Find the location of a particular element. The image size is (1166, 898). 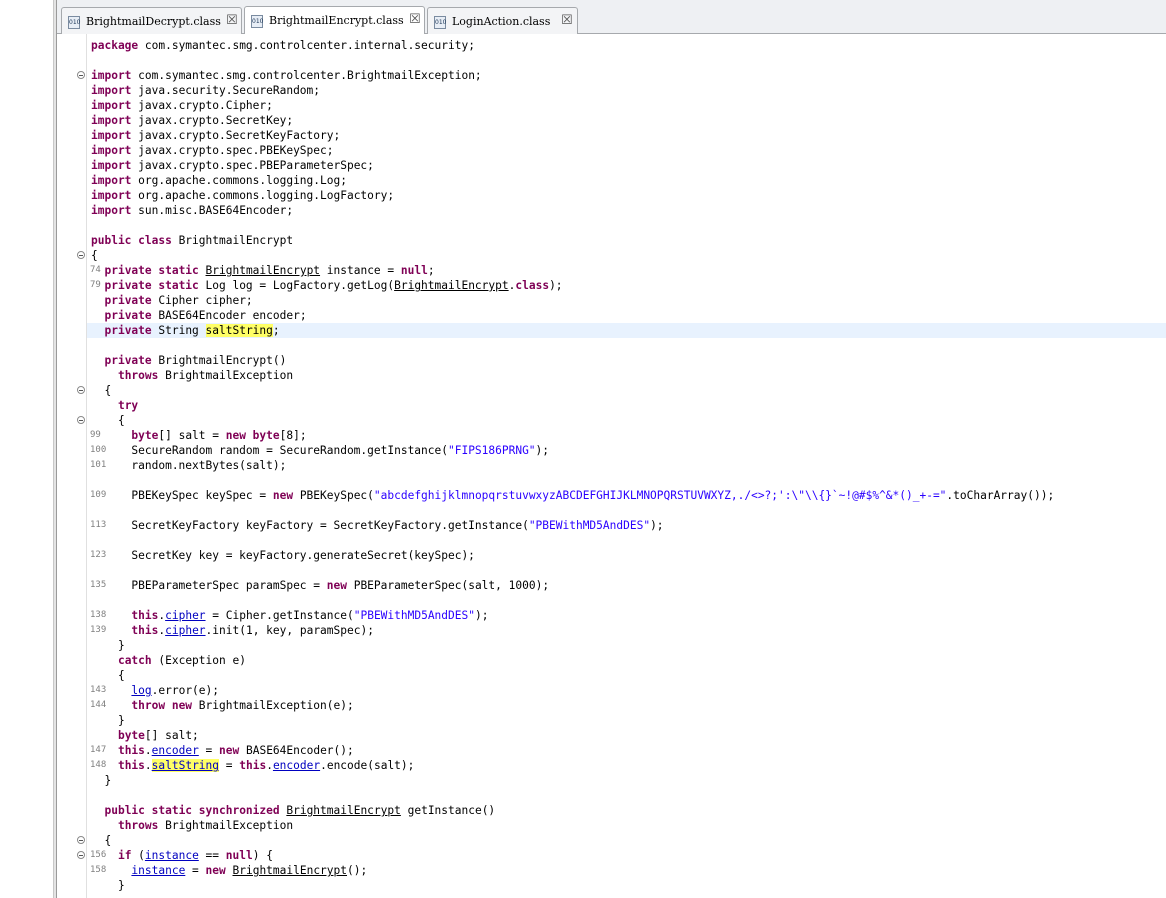

code-line: private BrightmailEncrypt() is located at coordinates (195, 360).